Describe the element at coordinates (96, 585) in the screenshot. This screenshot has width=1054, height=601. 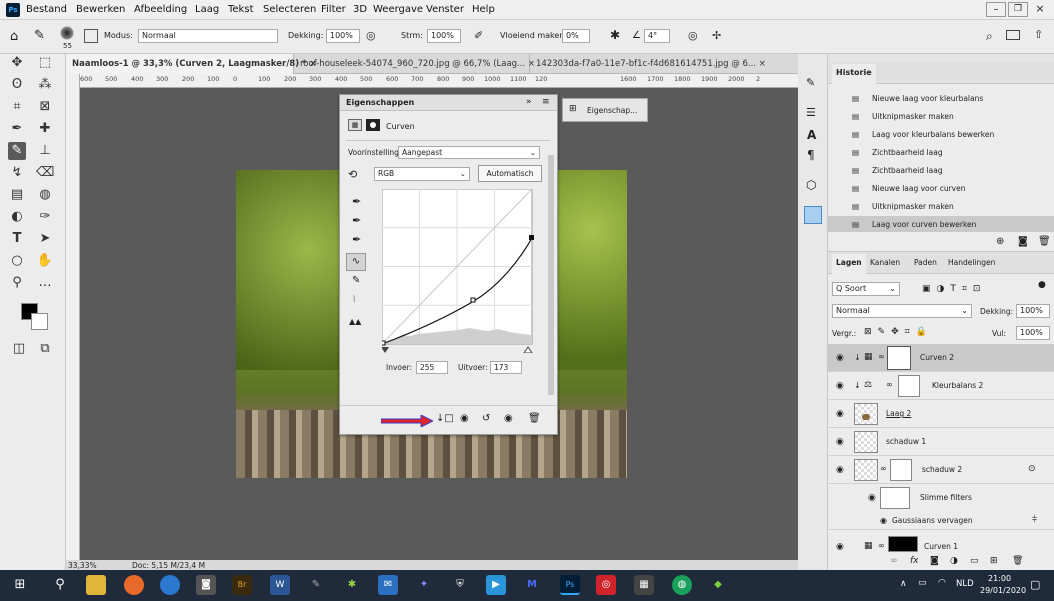
I see `file-explorer-icon` at that location.